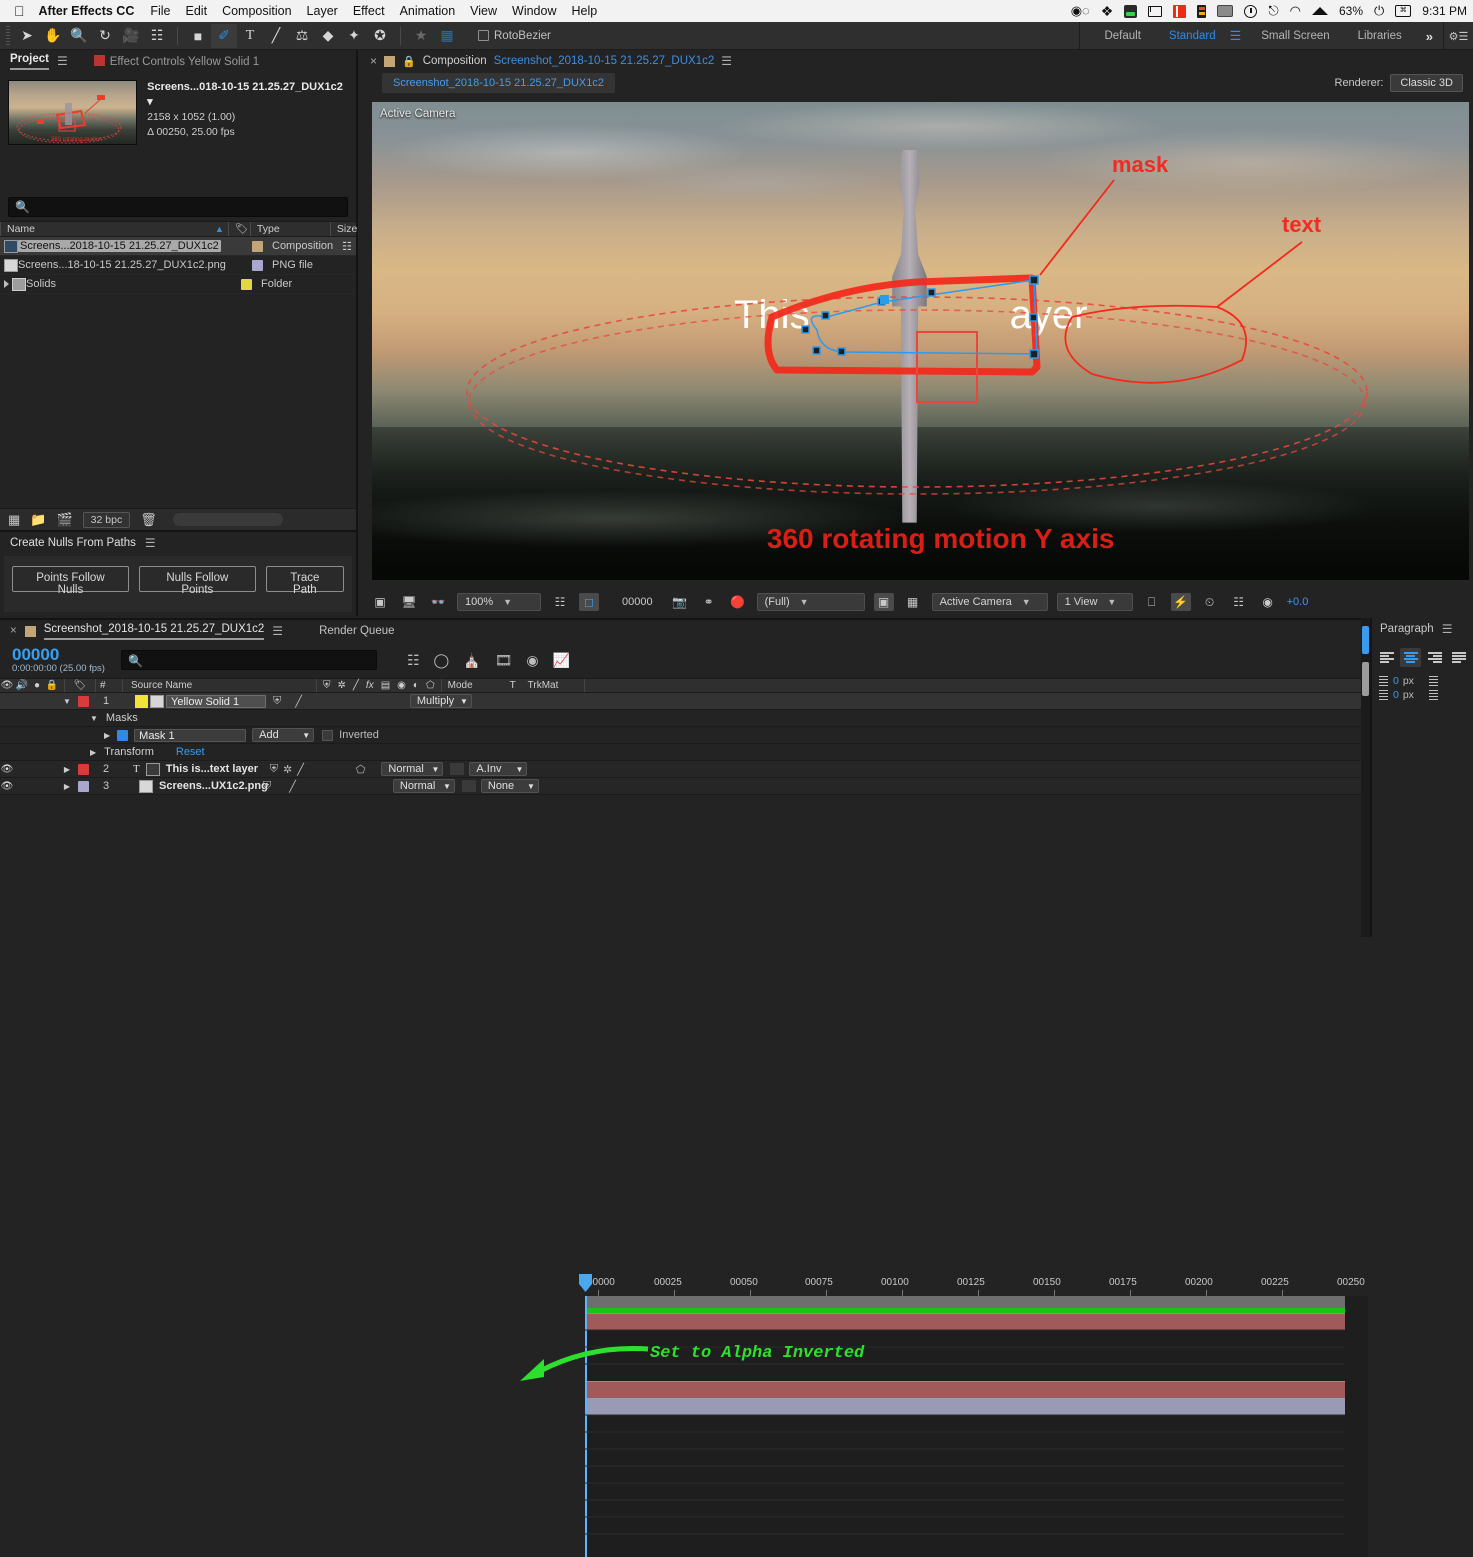 Image resolution: width=1473 pixels, height=1557 pixels. Describe the element at coordinates (150, 102) in the screenshot. I see `project-item-dropdown-icon: ▾` at that location.